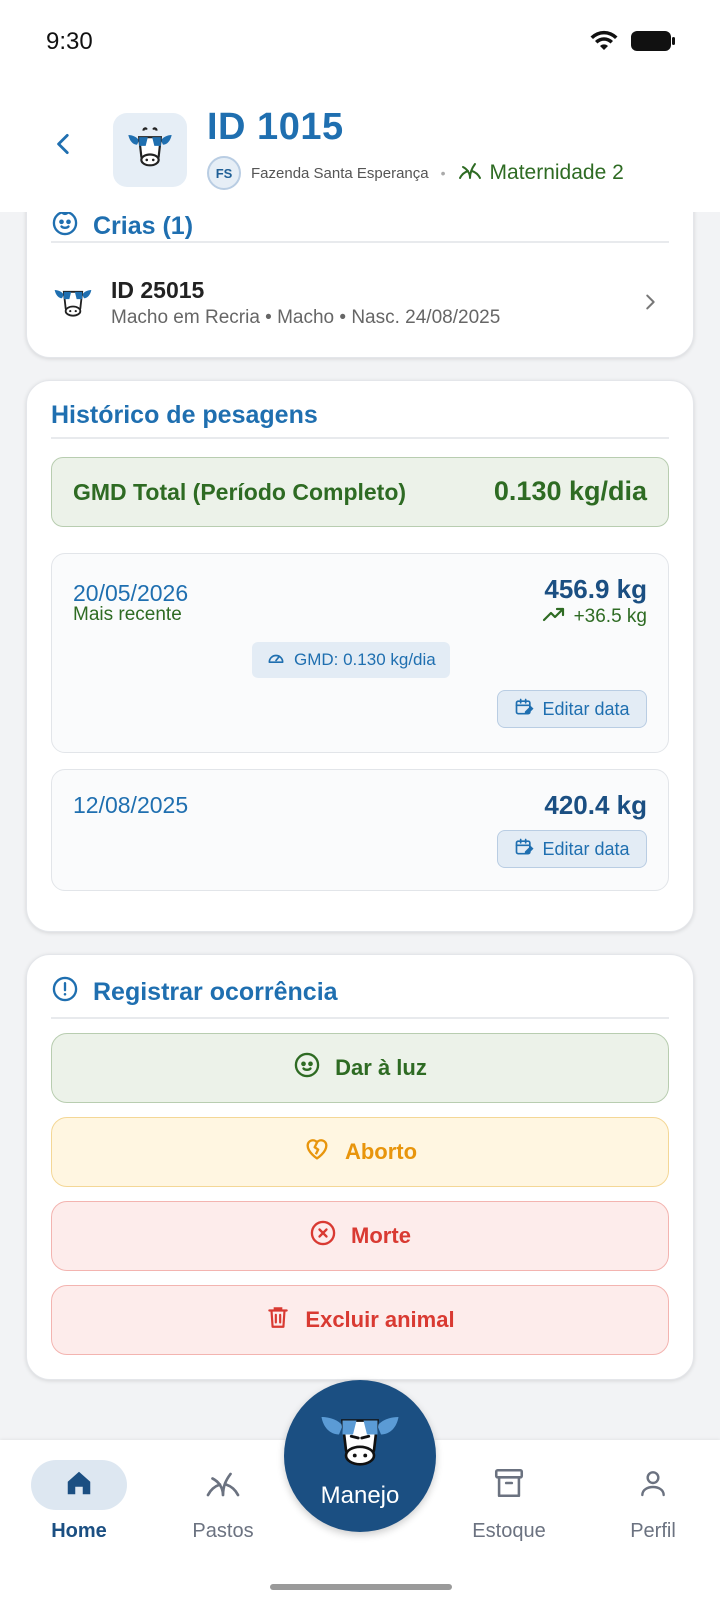  I want to click on wifi-icon, so click(604, 43).